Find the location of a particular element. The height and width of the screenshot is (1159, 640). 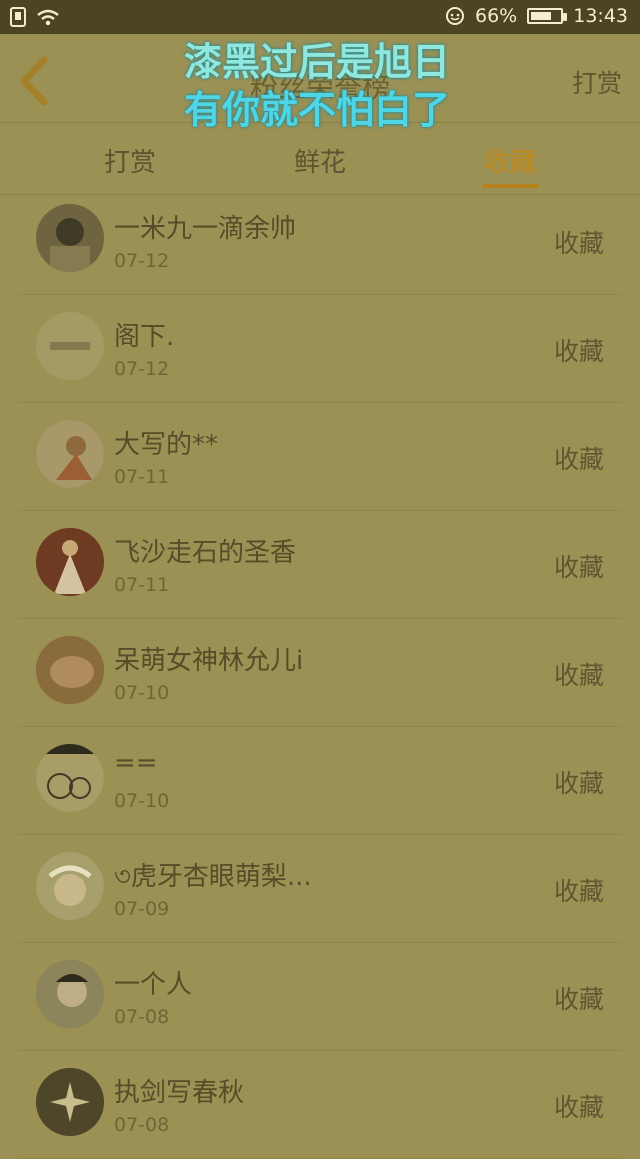

overlay-line-1: 漆黑过后是旭日 is located at coordinates (317, 62).